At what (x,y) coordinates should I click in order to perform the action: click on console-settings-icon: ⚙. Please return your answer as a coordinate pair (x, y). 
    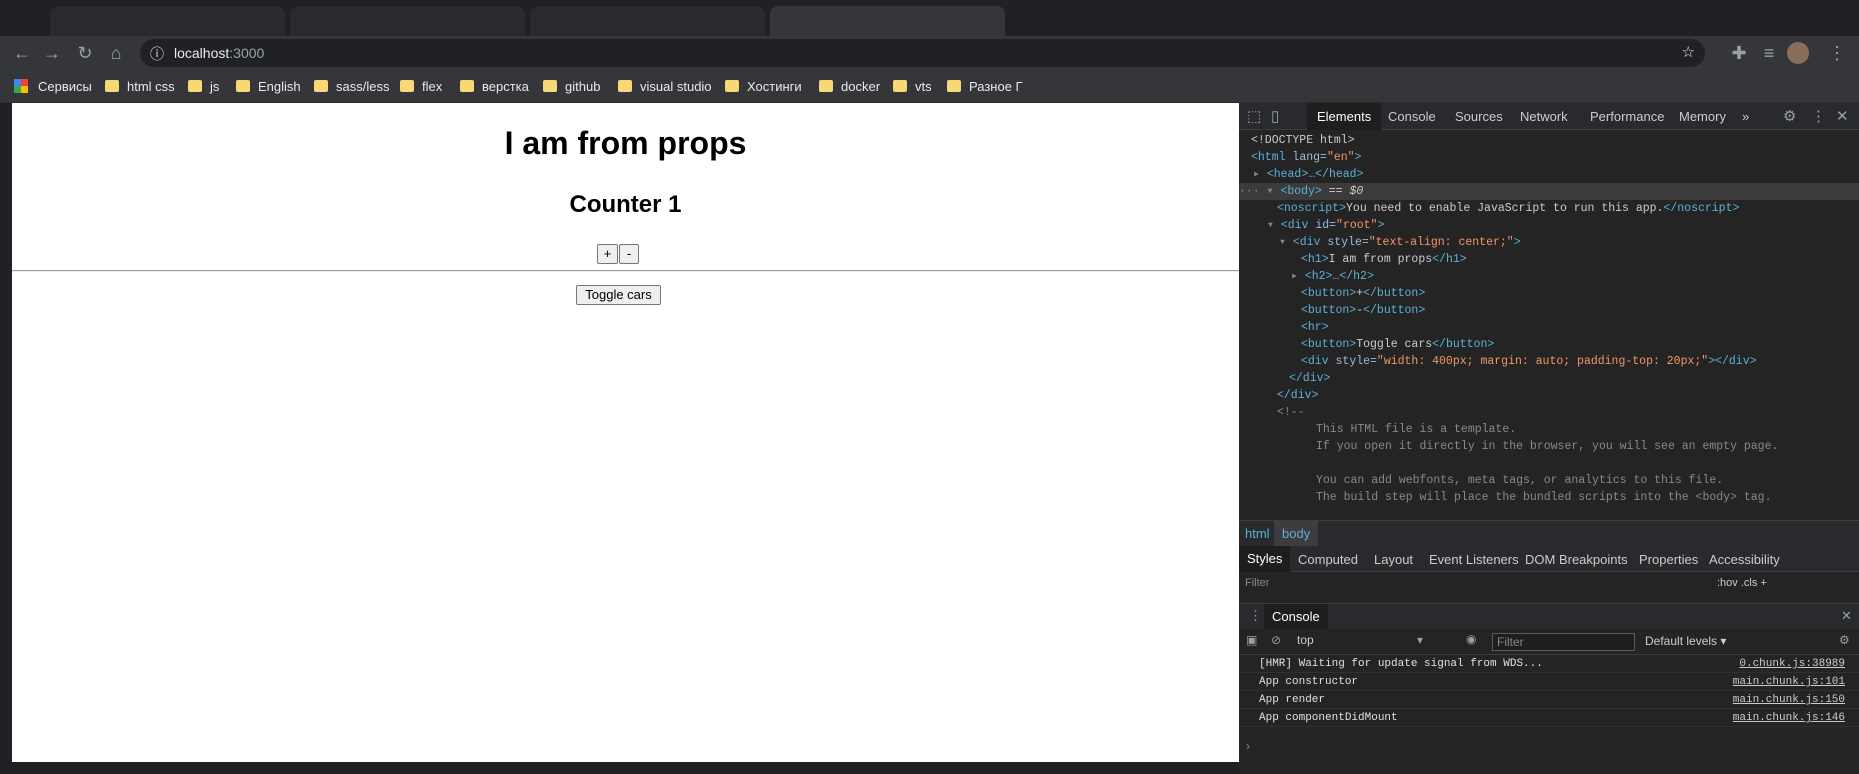
    Looking at the image, I should click on (1844, 640).